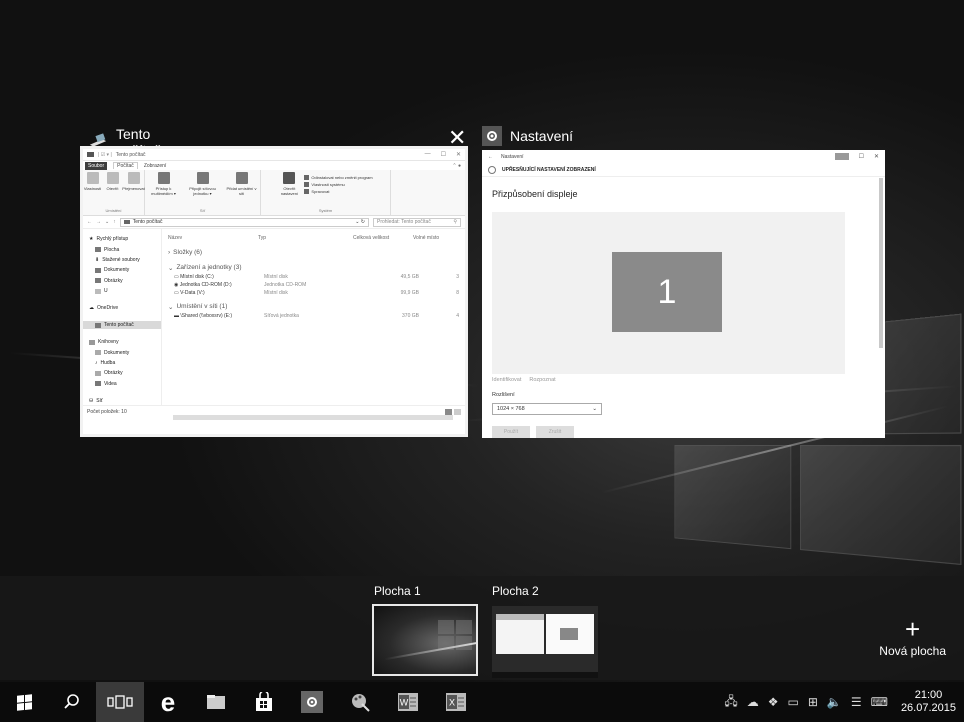 Image resolution: width=964 pixels, height=722 pixels. What do you see at coordinates (125, 249) in the screenshot?
I see `nav-item-desktop: Plocha` at bounding box center [125, 249].